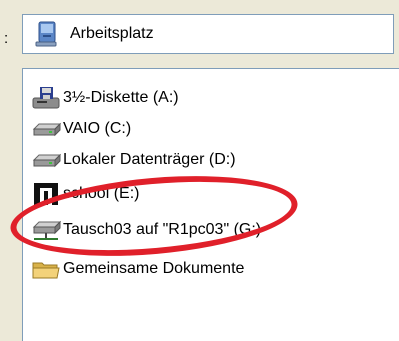  I want to click on drive-item-g: Tausch03 auf "R1pc03" (G:), so click(146, 230).